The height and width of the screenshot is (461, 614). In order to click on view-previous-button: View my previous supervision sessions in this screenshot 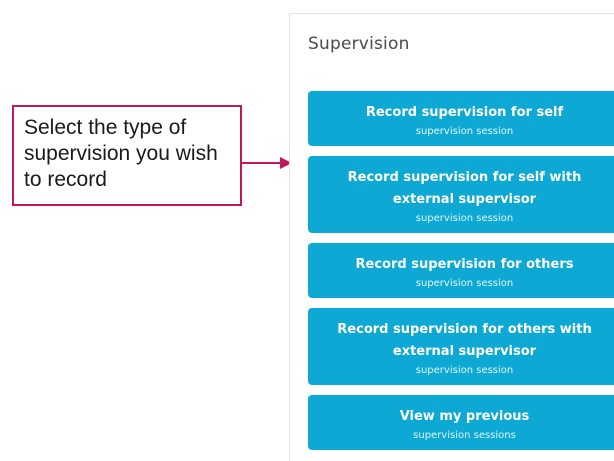, I will do `click(461, 422)`.